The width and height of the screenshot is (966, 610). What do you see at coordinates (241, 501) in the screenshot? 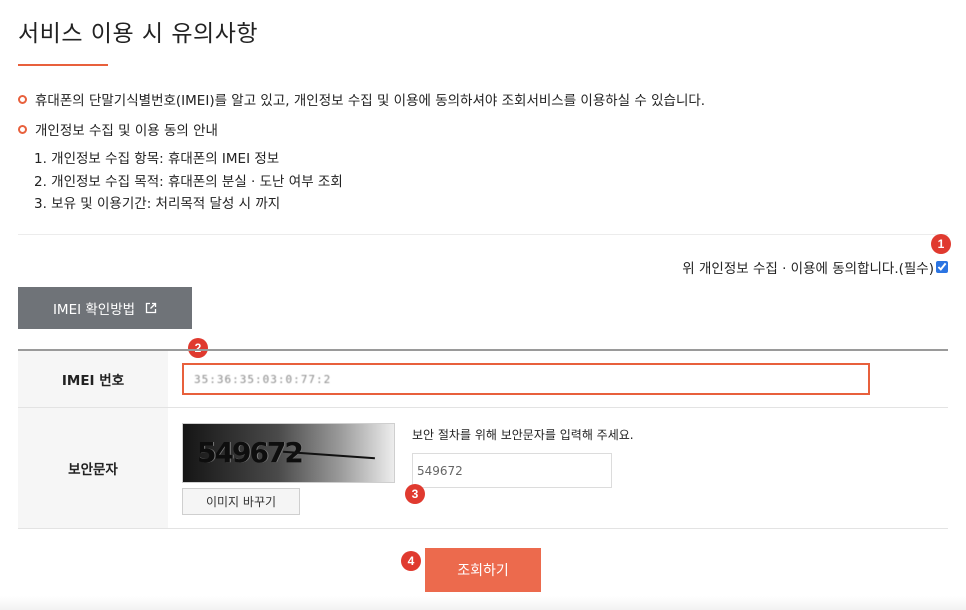
I see `change-image-button: 이미지 바꾸기` at bounding box center [241, 501].